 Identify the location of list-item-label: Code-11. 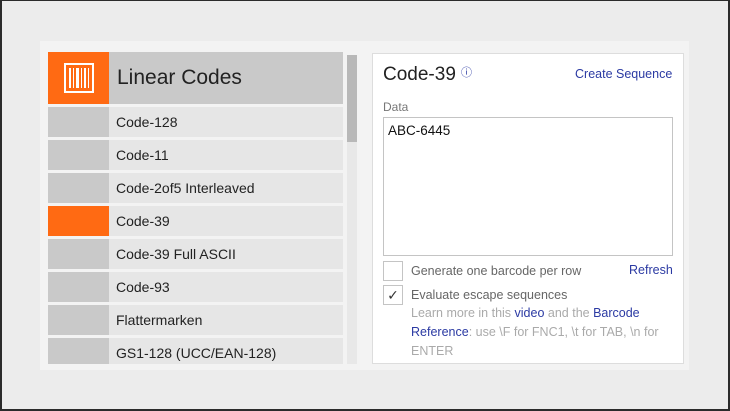
(142, 155).